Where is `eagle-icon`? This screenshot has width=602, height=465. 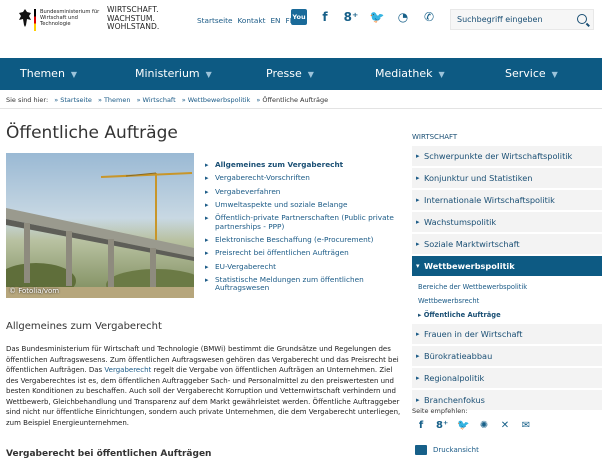 eagle-icon is located at coordinates (25, 18).